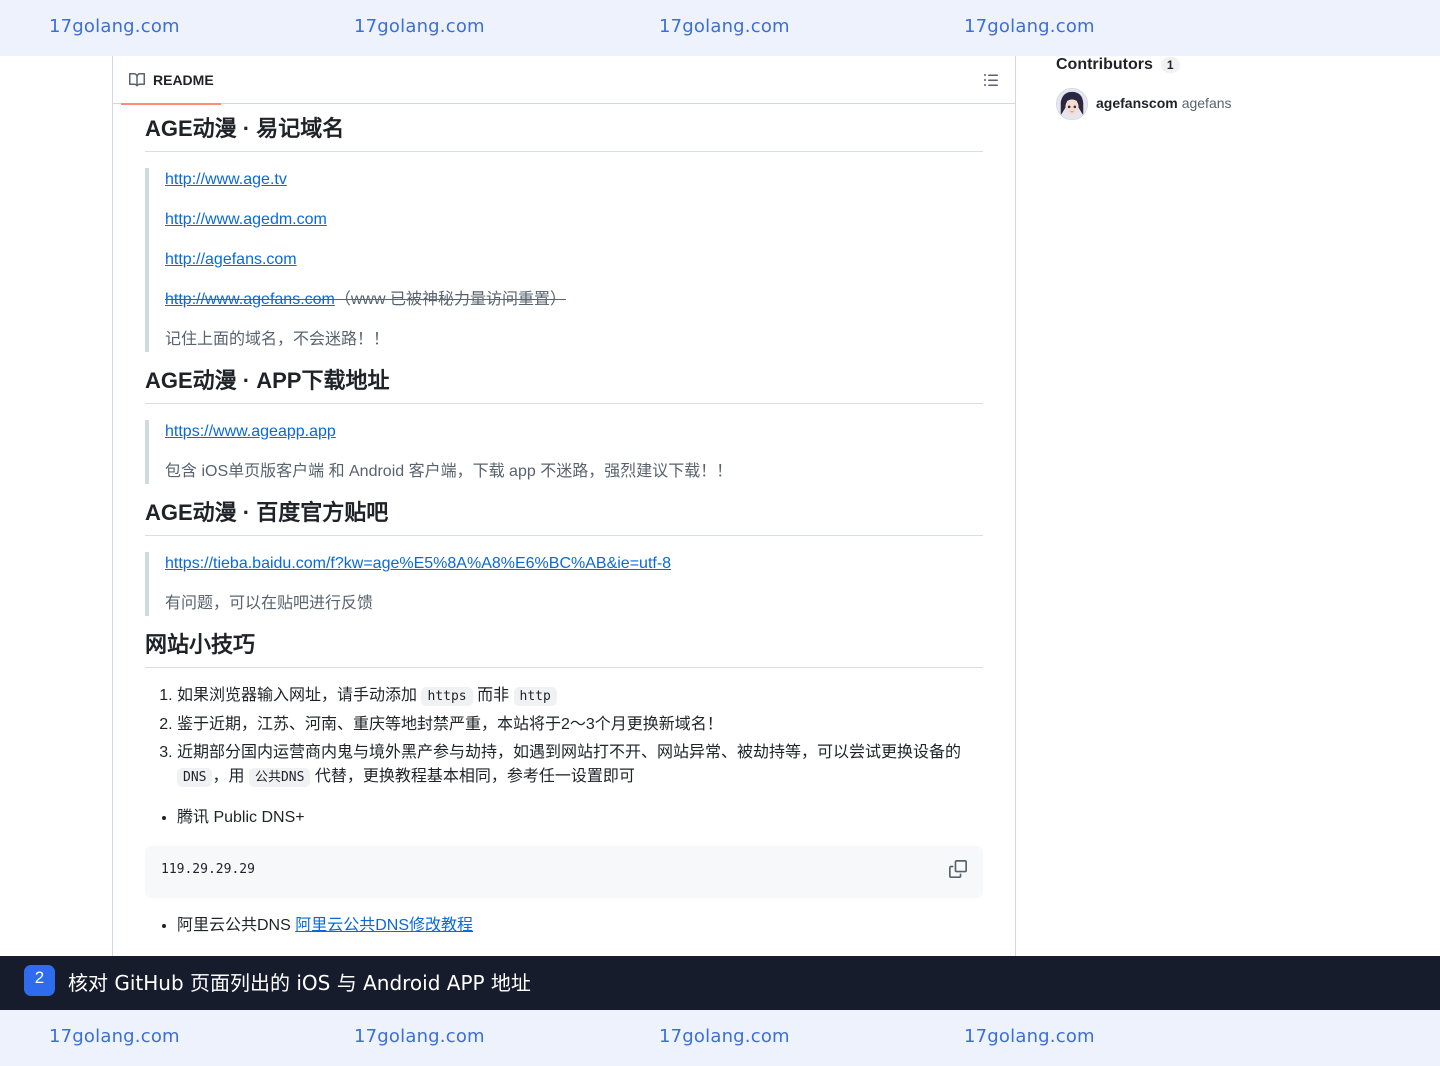  What do you see at coordinates (234, 925) in the screenshot?
I see `dns-item-text: 阿里云公共DNS` at bounding box center [234, 925].